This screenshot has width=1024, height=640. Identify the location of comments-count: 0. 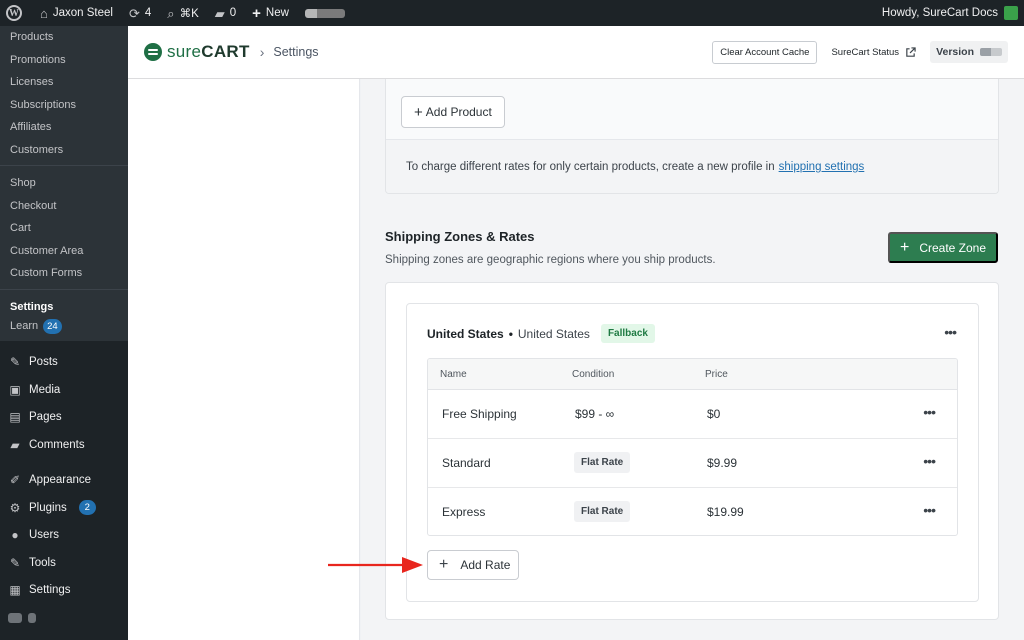
(233, 13).